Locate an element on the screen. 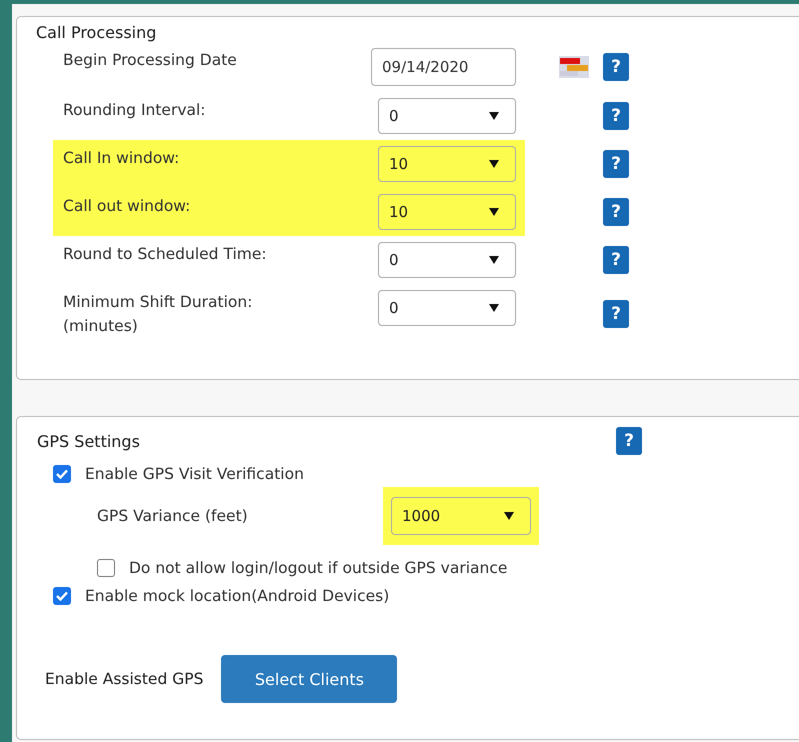 This screenshot has width=799, height=742. date-field: 09/14/2020 is located at coordinates (443, 67).